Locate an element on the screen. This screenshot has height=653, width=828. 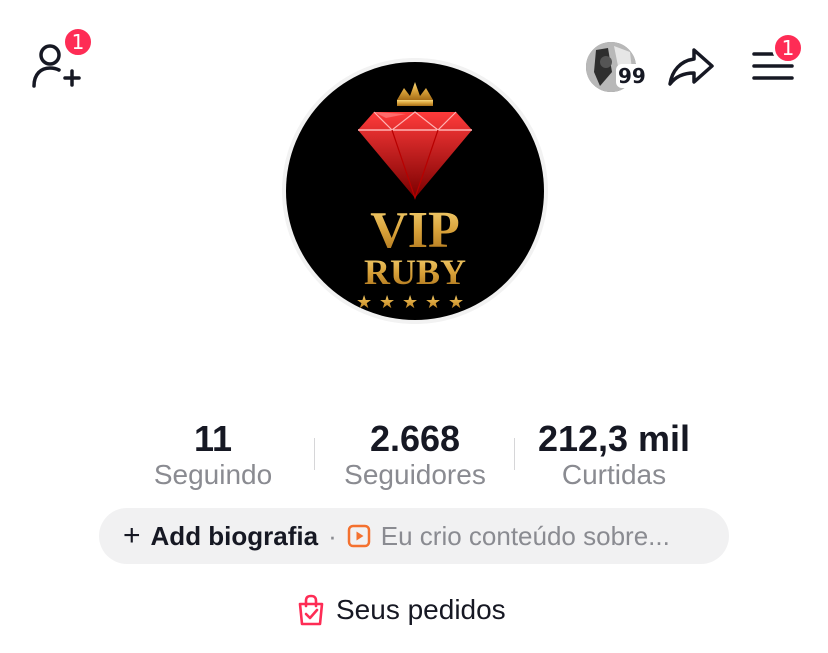
followers-count: 2.668 is located at coordinates (415, 438).